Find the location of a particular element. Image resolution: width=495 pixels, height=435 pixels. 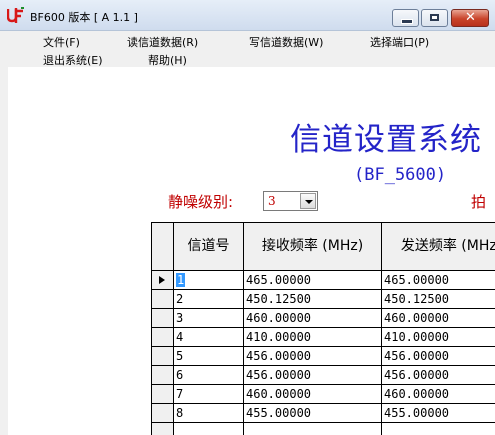

window-title: BF600 版本 [ A 1.1 ] is located at coordinates (84, 17).